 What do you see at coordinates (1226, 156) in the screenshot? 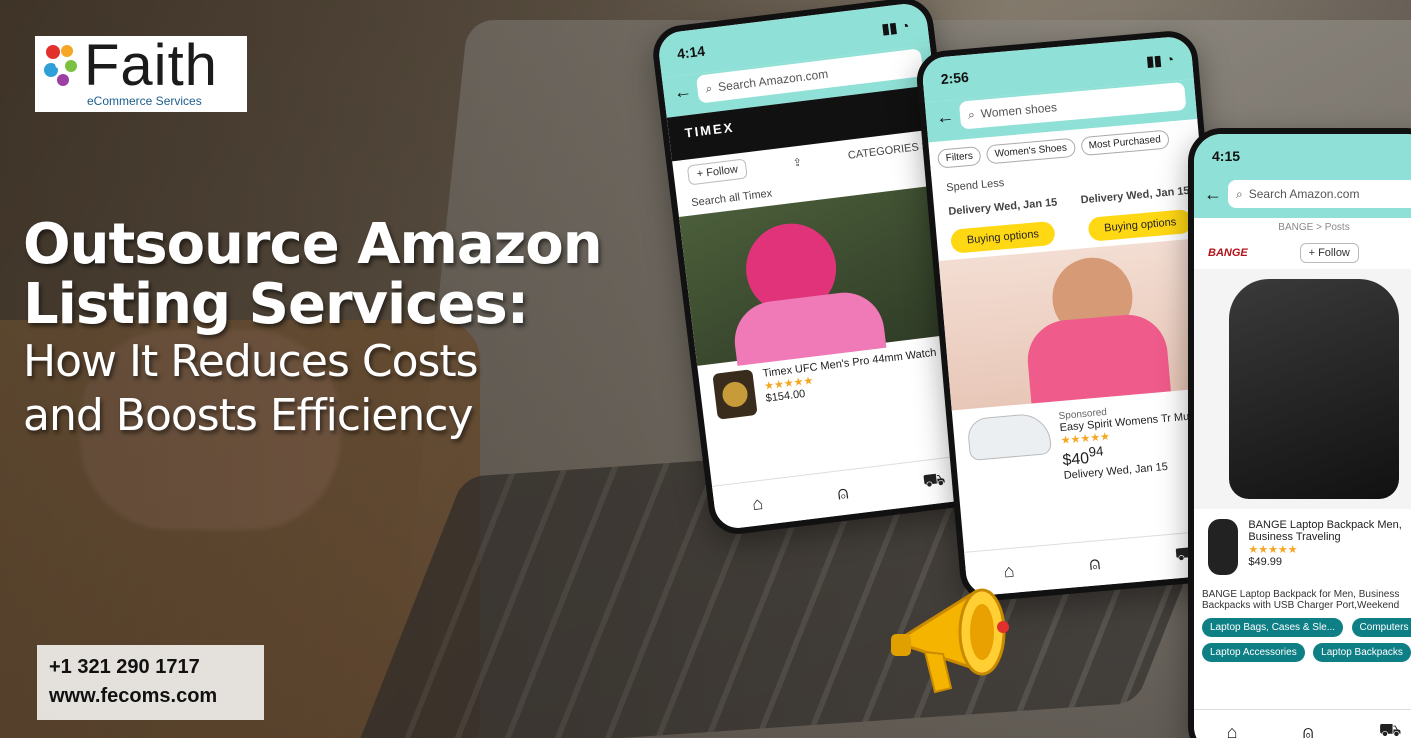
I see `status-time: 4:15` at bounding box center [1226, 156].